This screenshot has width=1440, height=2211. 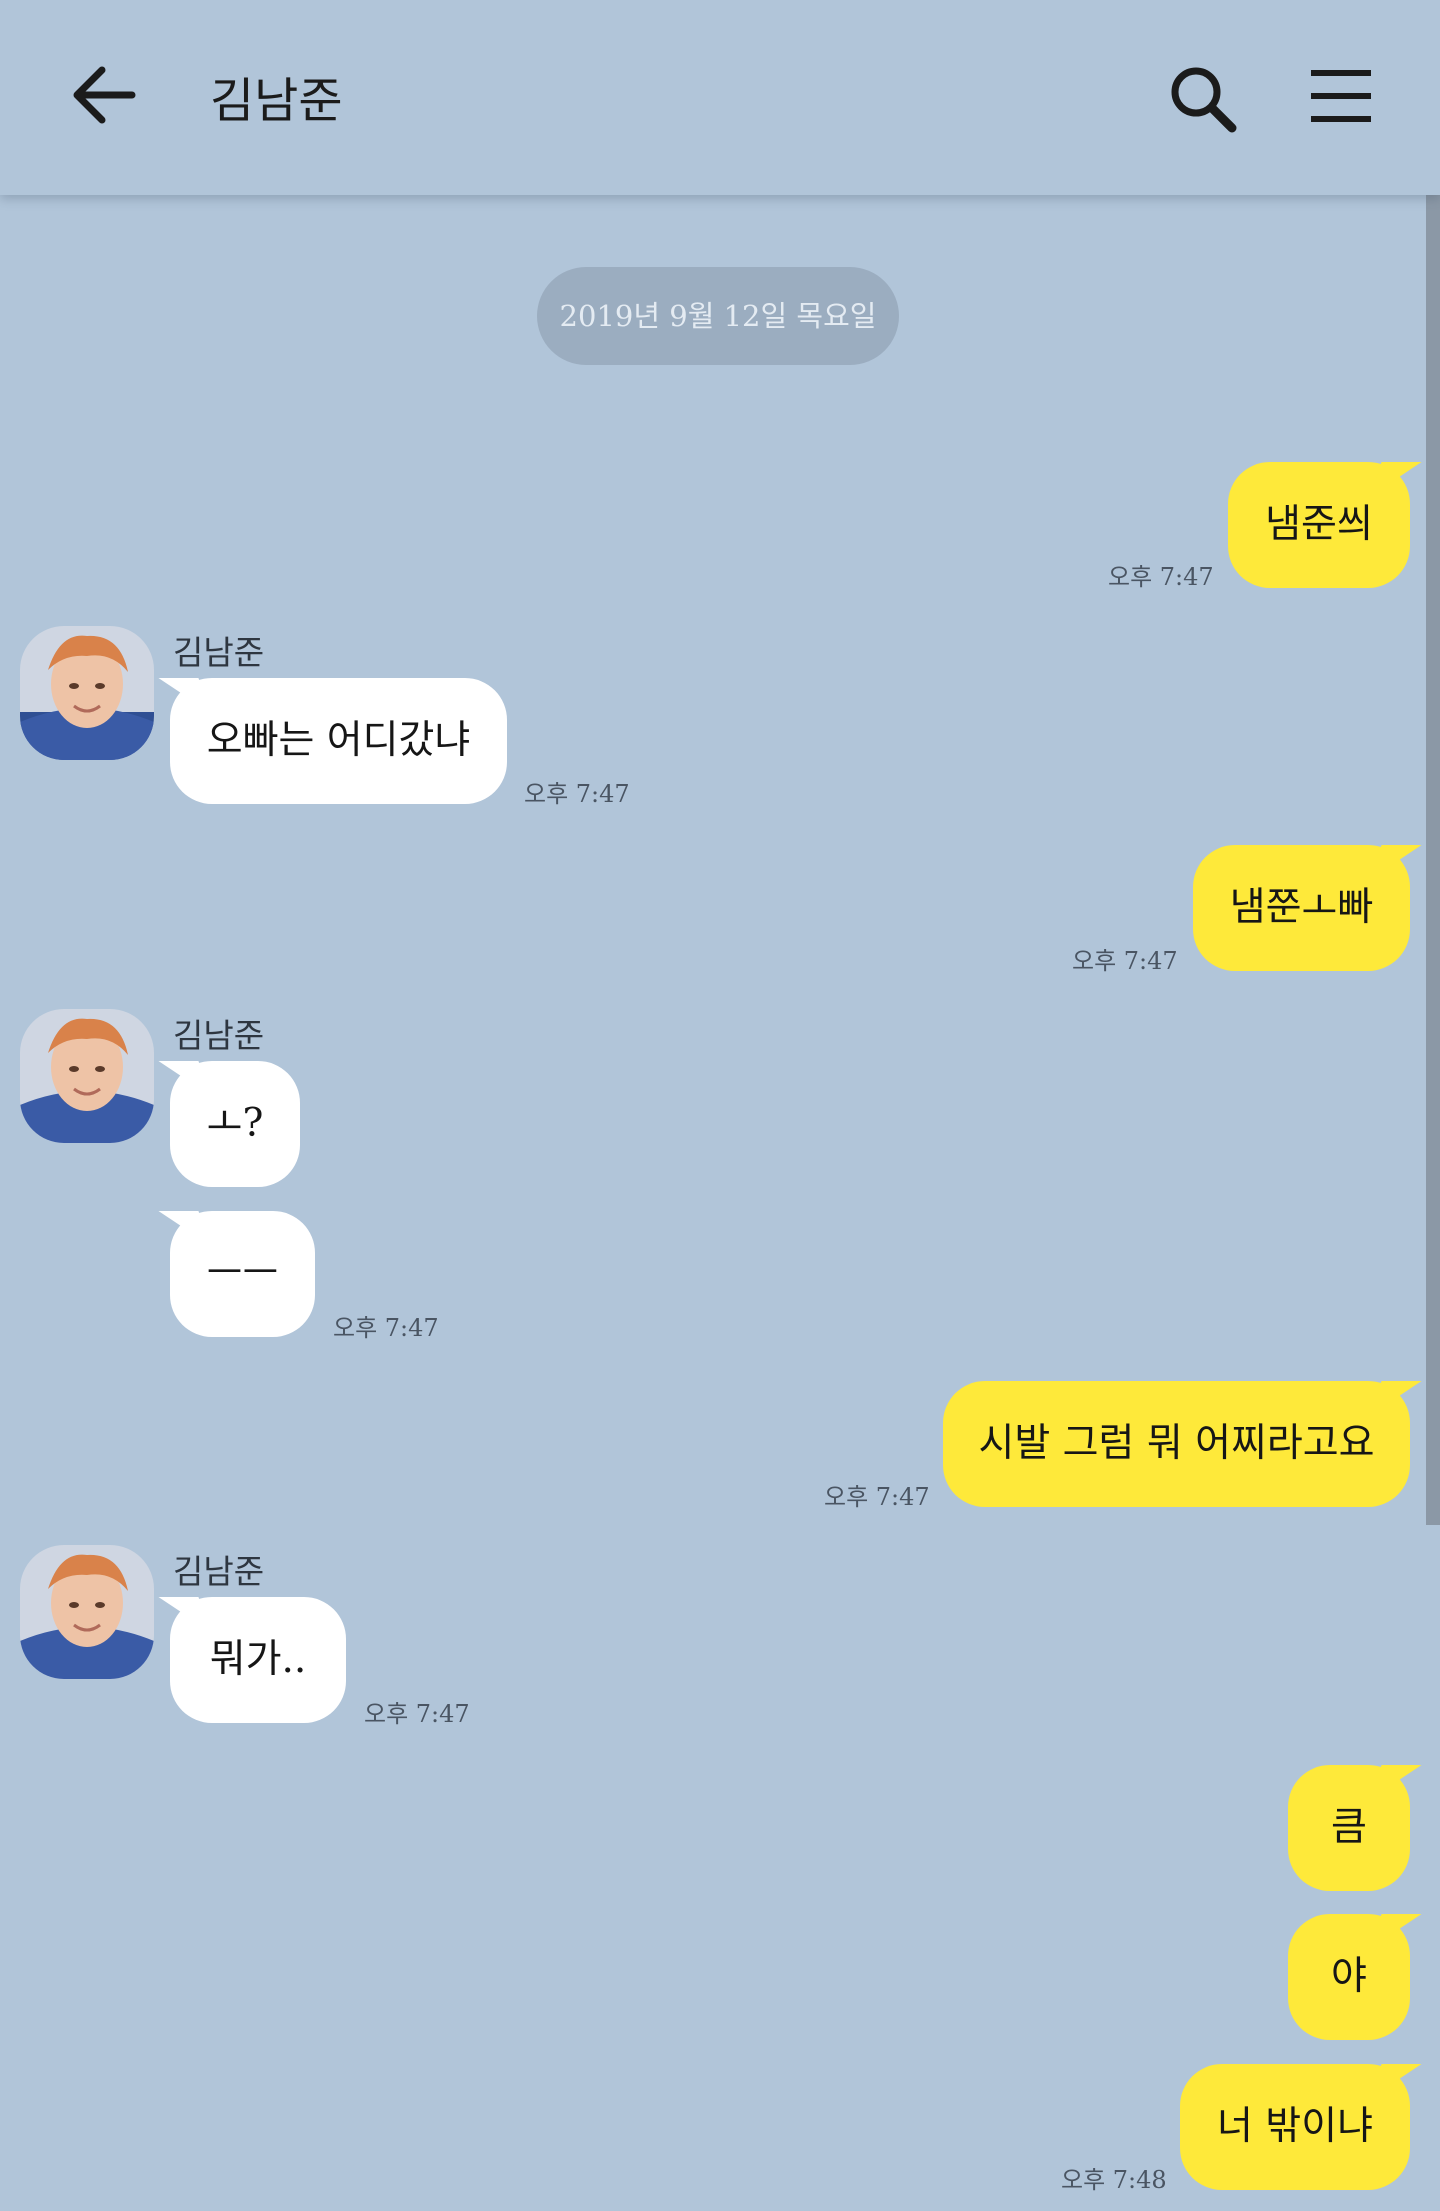 I want to click on my-message-bubble: 시발 그럼 뭐 어찌라고요, so click(x=1176, y=1444).